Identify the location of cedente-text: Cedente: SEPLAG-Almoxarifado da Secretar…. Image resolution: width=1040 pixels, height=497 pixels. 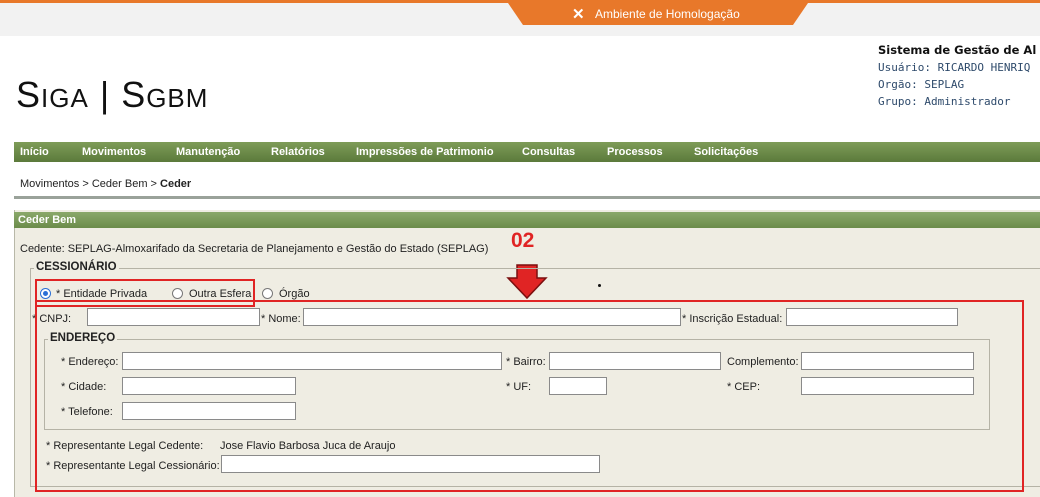
(254, 249).